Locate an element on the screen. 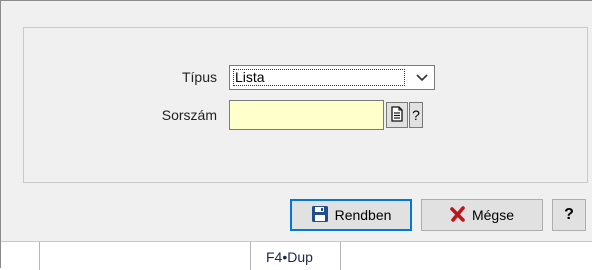 Image resolution: width=592 pixels, height=270 pixels. red-x-icon is located at coordinates (458, 215).